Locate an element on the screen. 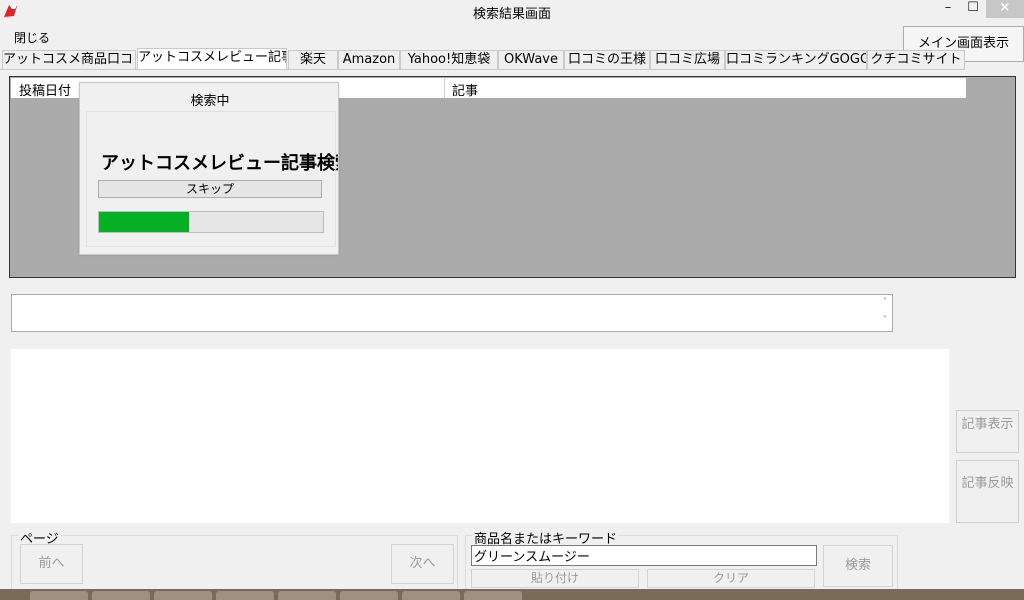  tab-kuchikomi-ranking-gogo: 口コミランキングGOGO is located at coordinates (796, 59).